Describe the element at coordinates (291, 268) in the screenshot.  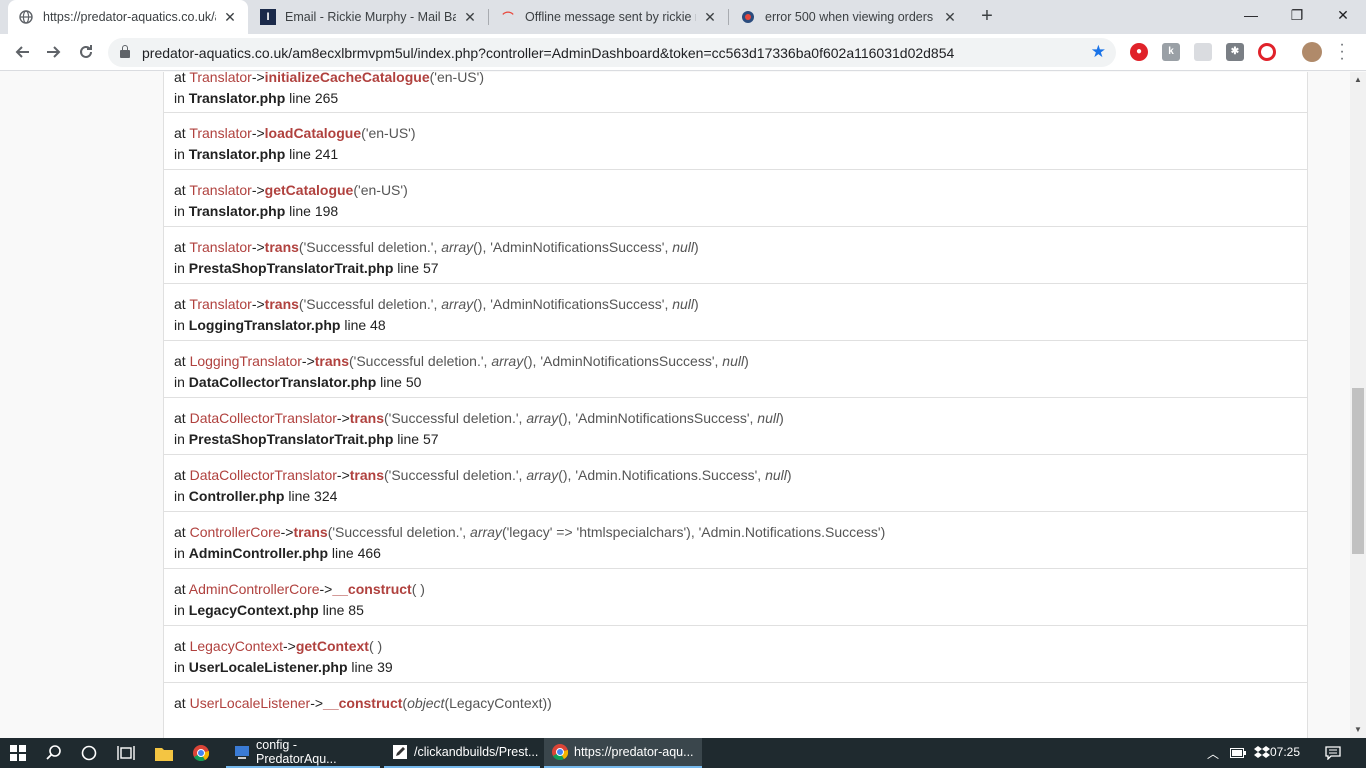
I see `file-name: PrestaShopTranslatorTrait.php` at that location.